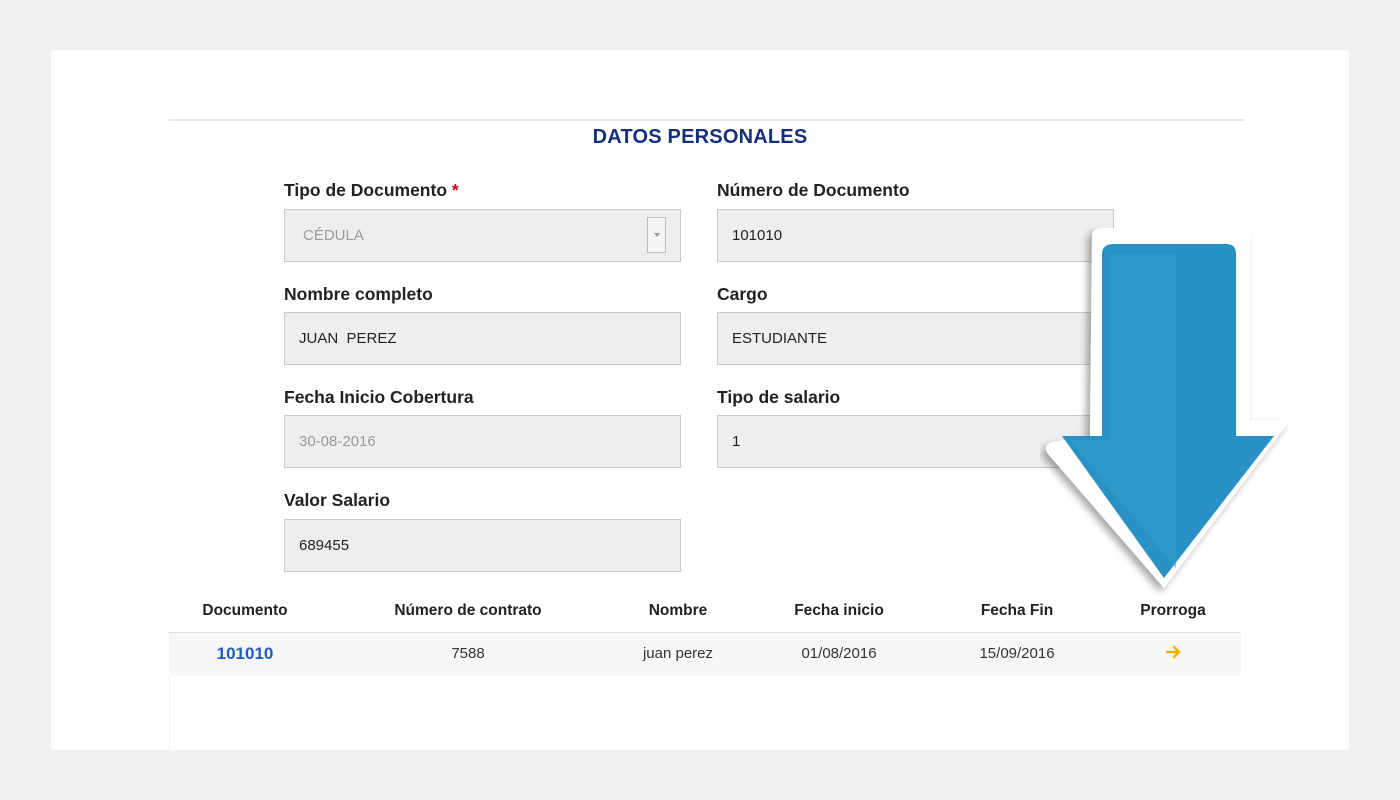 This screenshot has height=800, width=1400. Describe the element at coordinates (813, 190) in the screenshot. I see `numero-documento-label: Número de Documento` at that location.